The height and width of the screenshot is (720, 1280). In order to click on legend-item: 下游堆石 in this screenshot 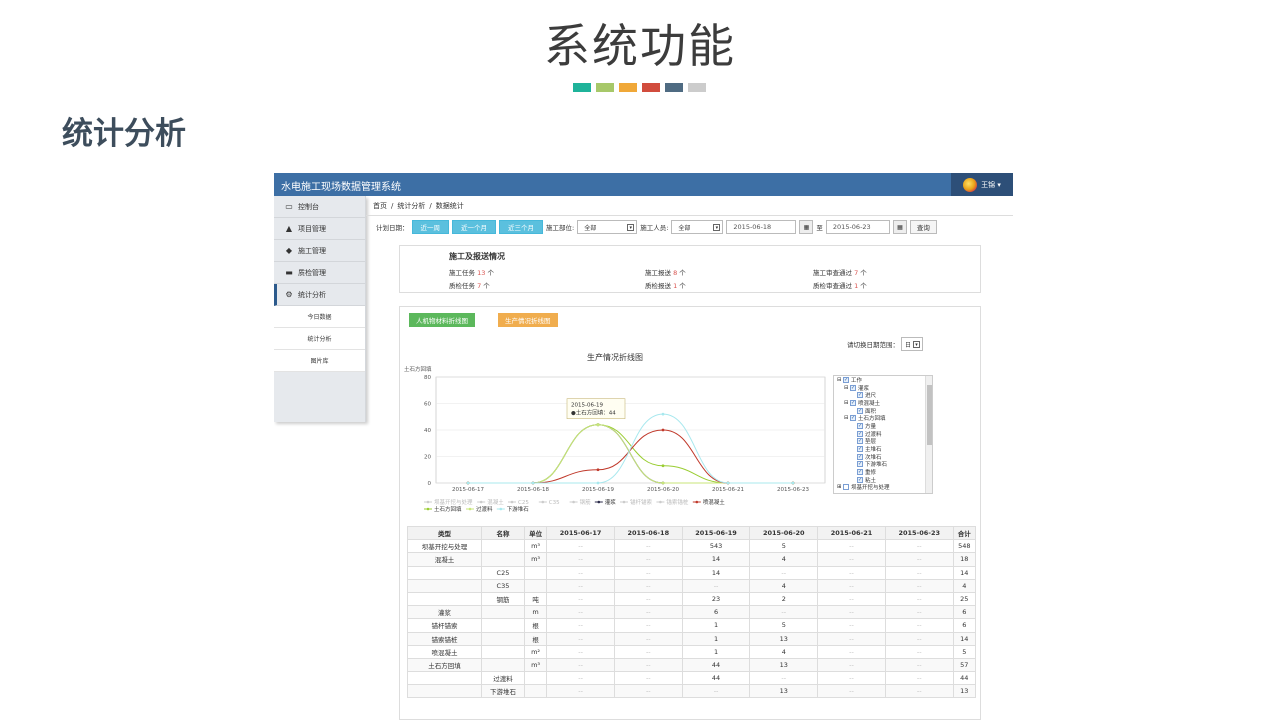, I will do `click(513, 509)`.